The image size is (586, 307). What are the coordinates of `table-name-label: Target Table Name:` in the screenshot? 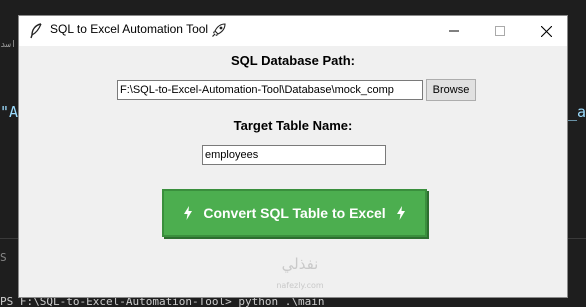 It's located at (293, 125).